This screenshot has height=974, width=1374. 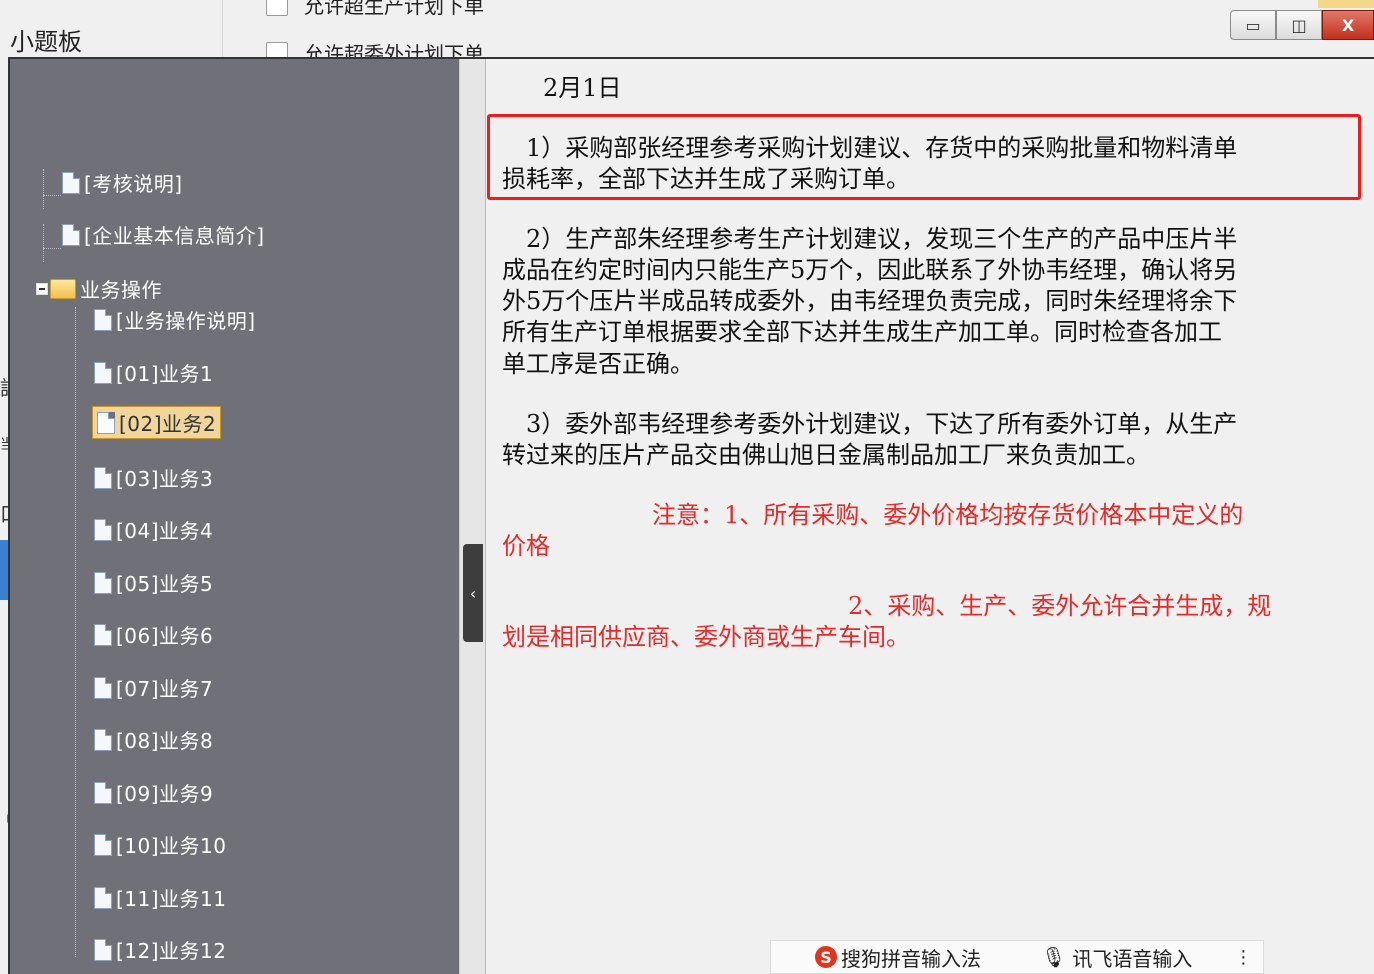 I want to click on tree-item-task-01: [01]业务1, so click(x=153, y=372).